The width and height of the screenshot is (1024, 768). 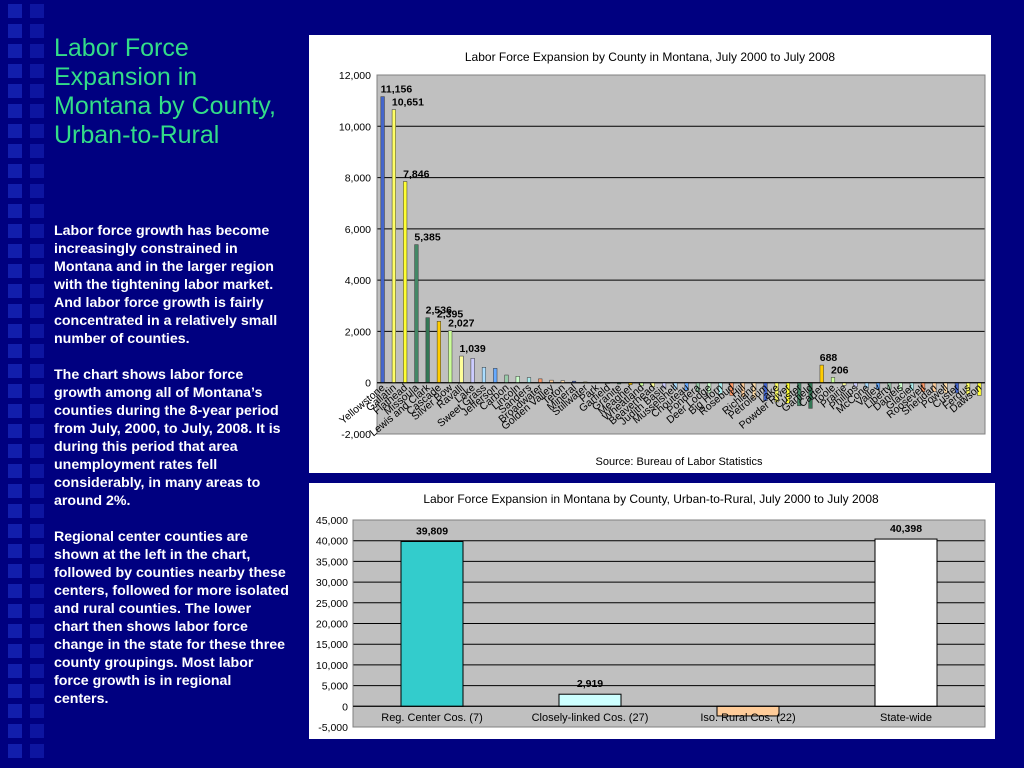 What do you see at coordinates (590, 718) in the screenshot?
I see `x-tick-label: Closely-linked Cos. (27)` at bounding box center [590, 718].